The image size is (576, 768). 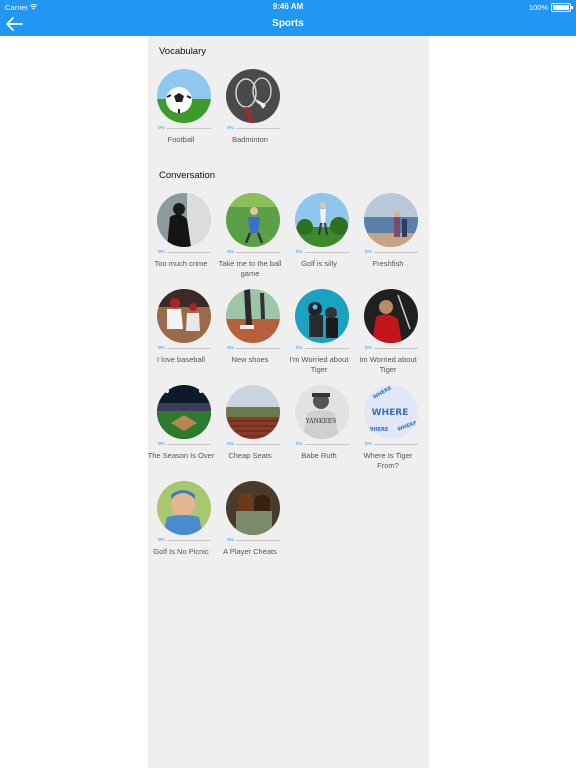 I want to click on clock: 9:46 AM, so click(x=288, y=6).